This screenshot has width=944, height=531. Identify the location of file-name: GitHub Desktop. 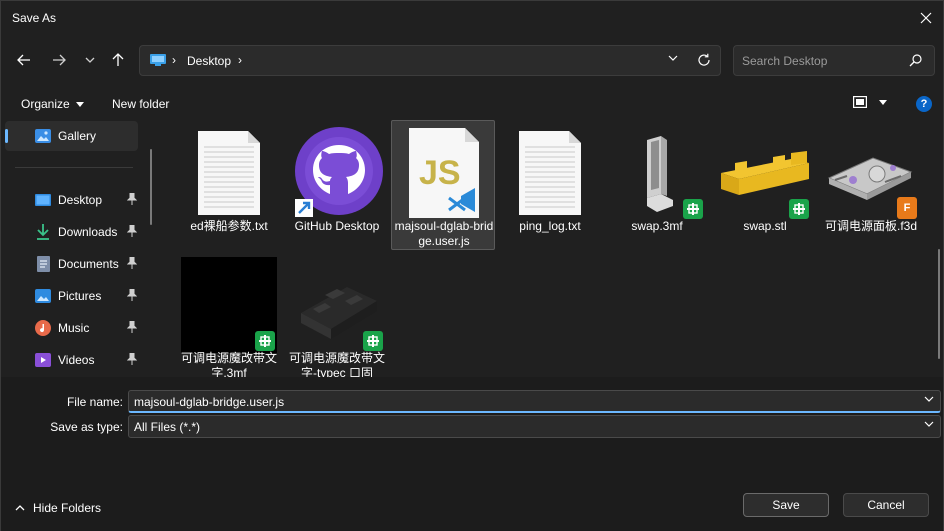
(337, 226).